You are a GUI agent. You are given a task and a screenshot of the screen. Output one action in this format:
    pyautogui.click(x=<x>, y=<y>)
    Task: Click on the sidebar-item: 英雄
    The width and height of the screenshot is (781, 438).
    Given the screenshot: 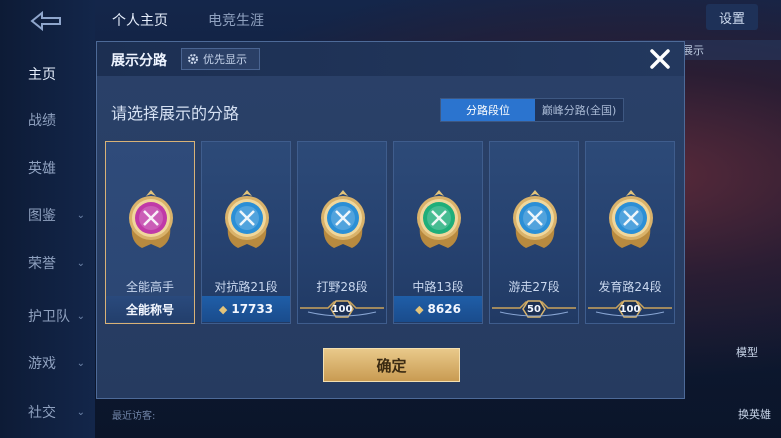 What is the action you would take?
    pyautogui.click(x=47, y=168)
    